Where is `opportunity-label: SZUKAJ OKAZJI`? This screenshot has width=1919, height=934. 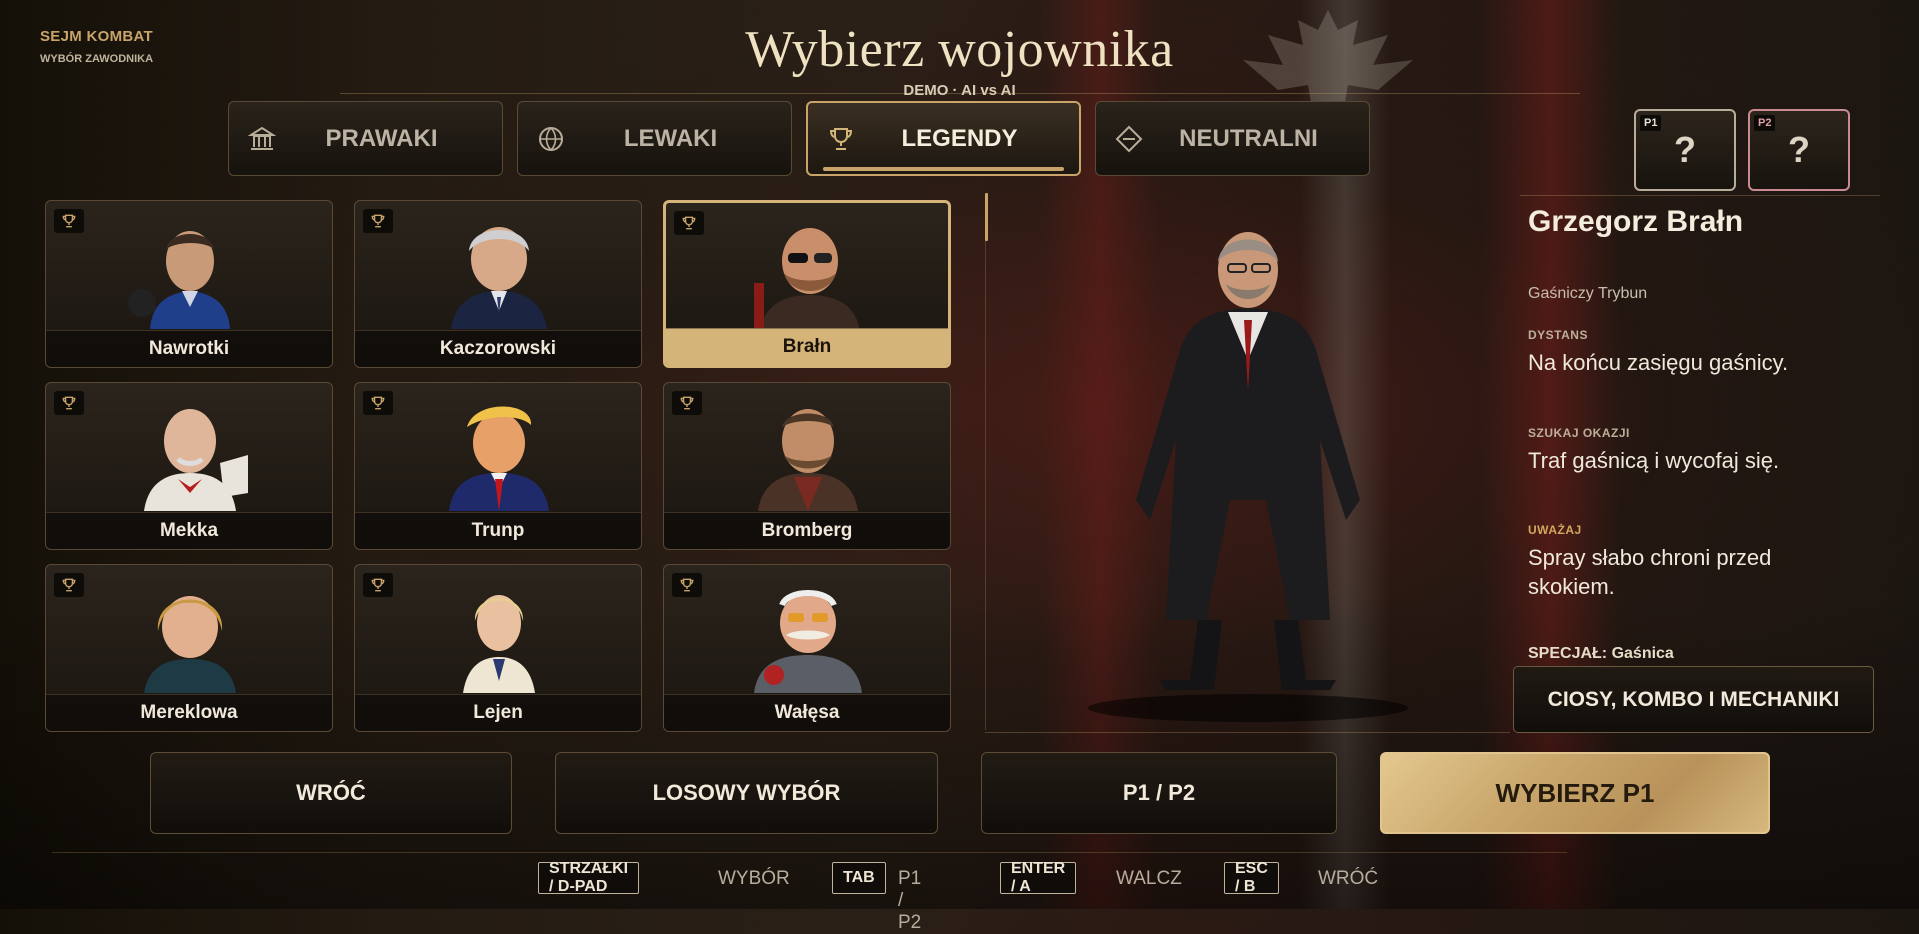
opportunity-label: SZUKAJ OKAZJI is located at coordinates (1579, 433).